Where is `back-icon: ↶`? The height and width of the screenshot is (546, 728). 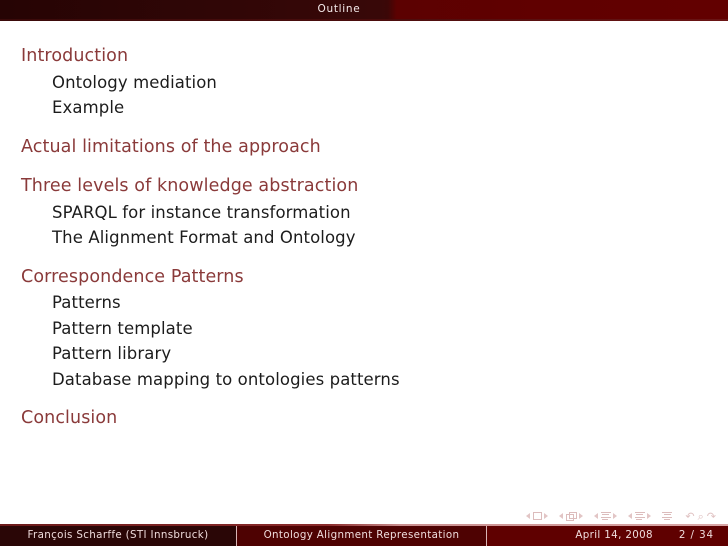 back-icon: ↶ is located at coordinates (689, 516).